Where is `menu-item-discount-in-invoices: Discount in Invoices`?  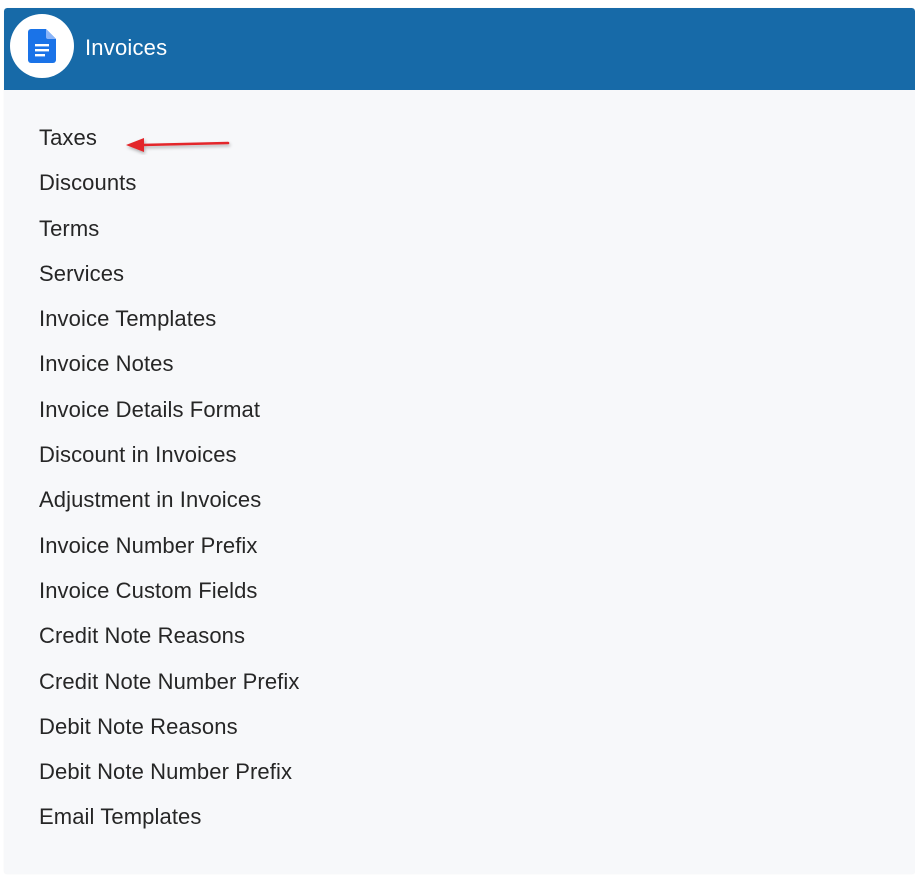
menu-item-discount-in-invoices: Discount in Invoices is located at coordinates (169, 462).